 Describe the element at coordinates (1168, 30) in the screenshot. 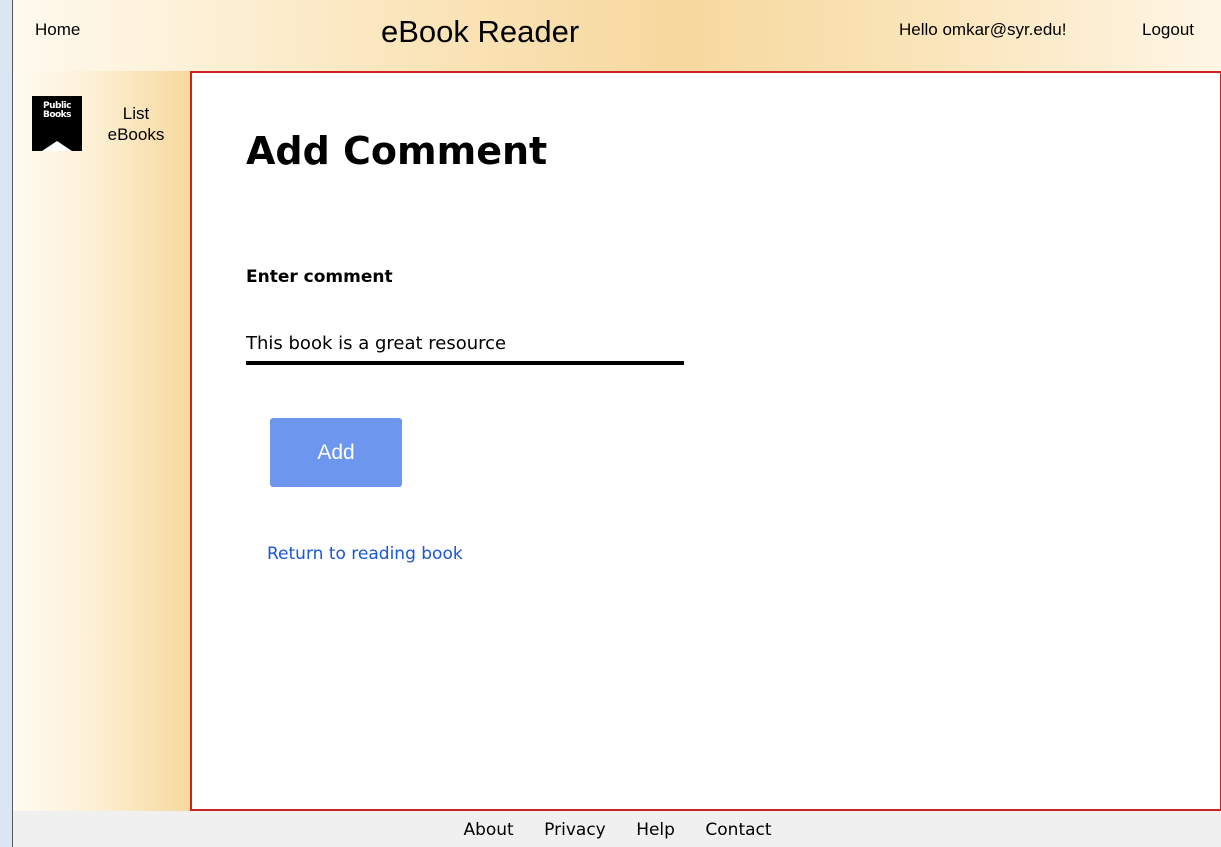

I see `logout-link: Logout` at that location.